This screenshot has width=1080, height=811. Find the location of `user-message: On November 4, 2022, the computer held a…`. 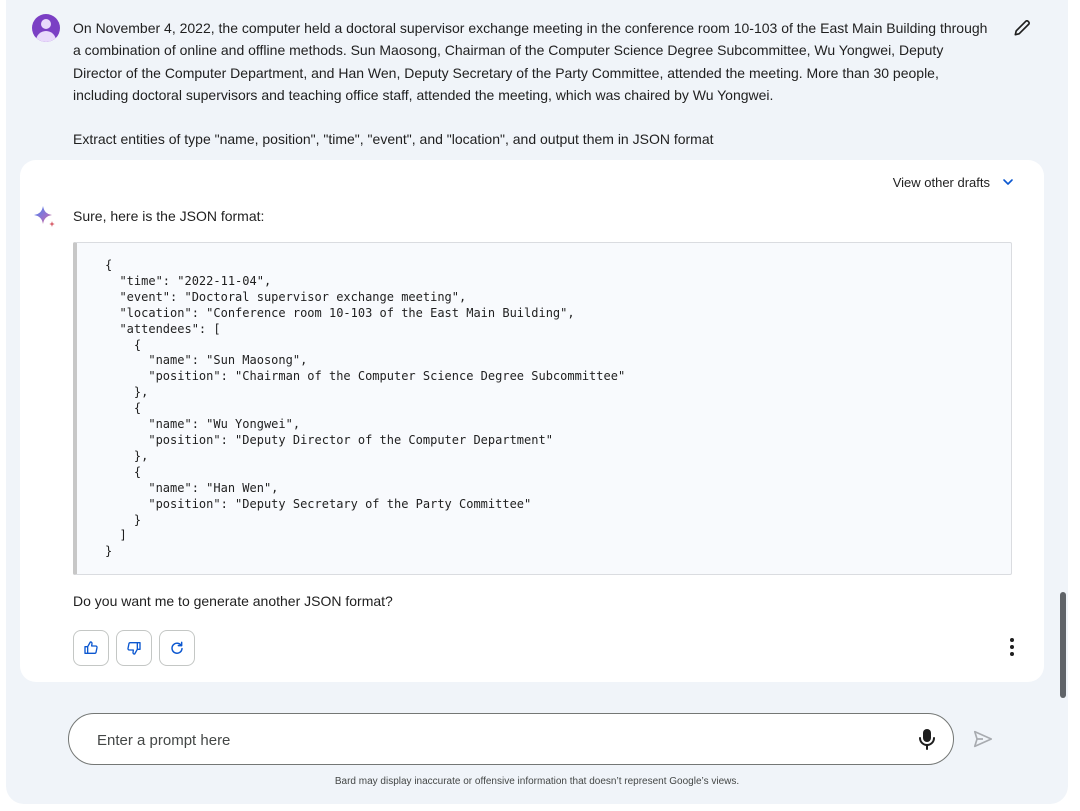

user-message: On November 4, 2022, the computer held a… is located at coordinates (533, 83).